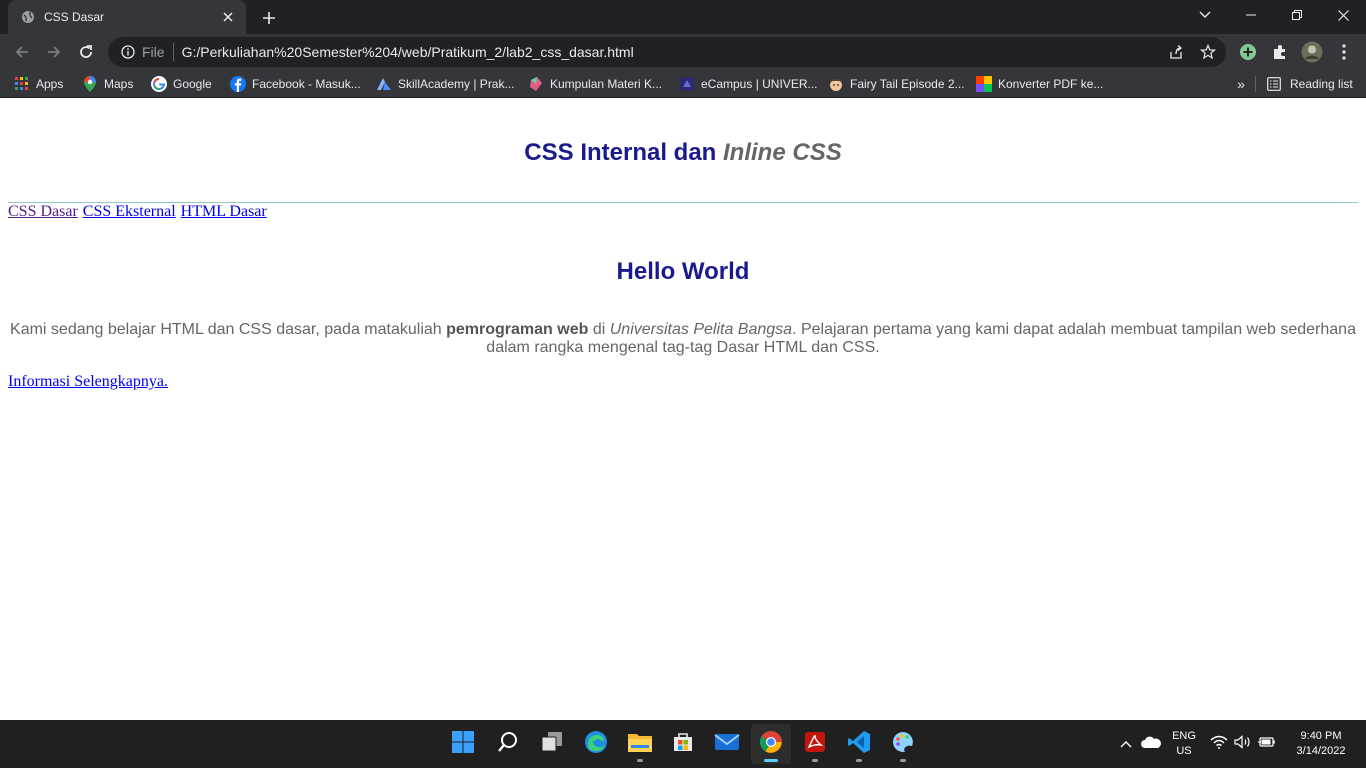 The height and width of the screenshot is (768, 1366). What do you see at coordinates (1297, 15) in the screenshot?
I see `restore-button` at bounding box center [1297, 15].